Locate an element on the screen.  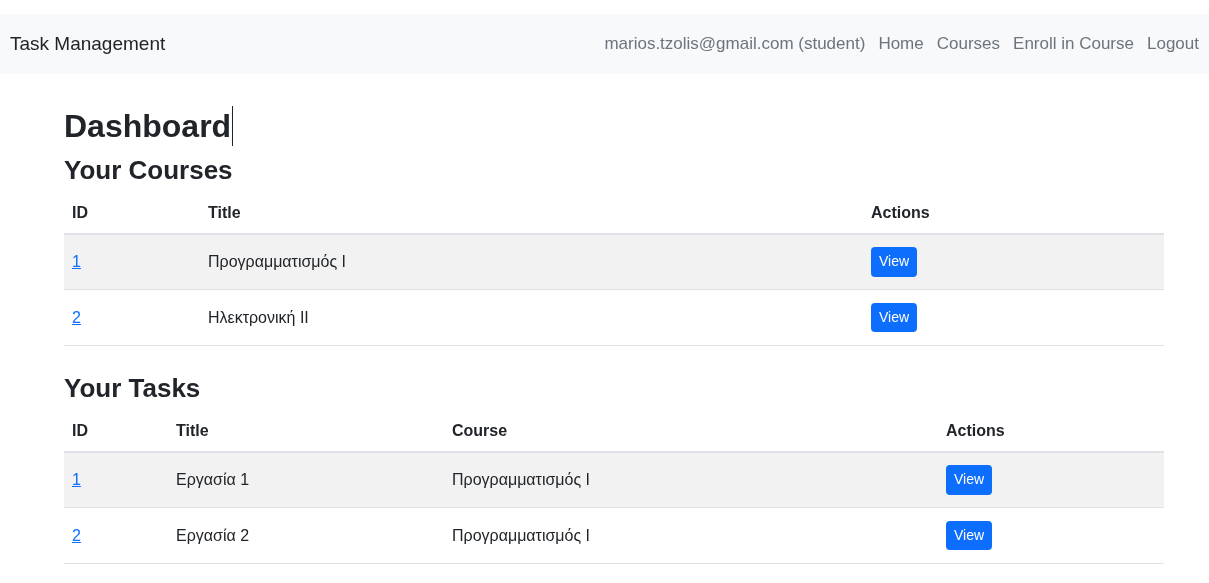
brand-link: Task Management is located at coordinates (88, 44).